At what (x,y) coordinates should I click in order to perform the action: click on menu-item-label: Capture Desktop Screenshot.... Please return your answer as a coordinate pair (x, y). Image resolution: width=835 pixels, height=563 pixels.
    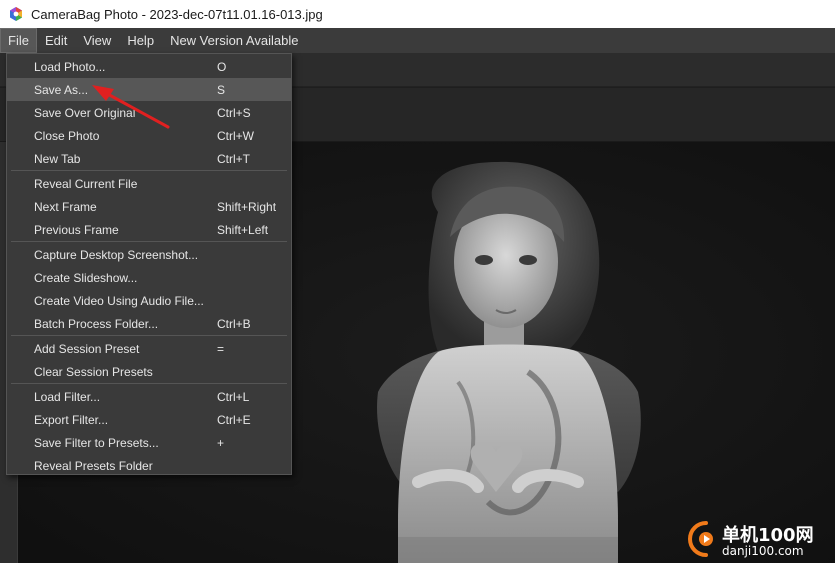
    Looking at the image, I should click on (116, 254).